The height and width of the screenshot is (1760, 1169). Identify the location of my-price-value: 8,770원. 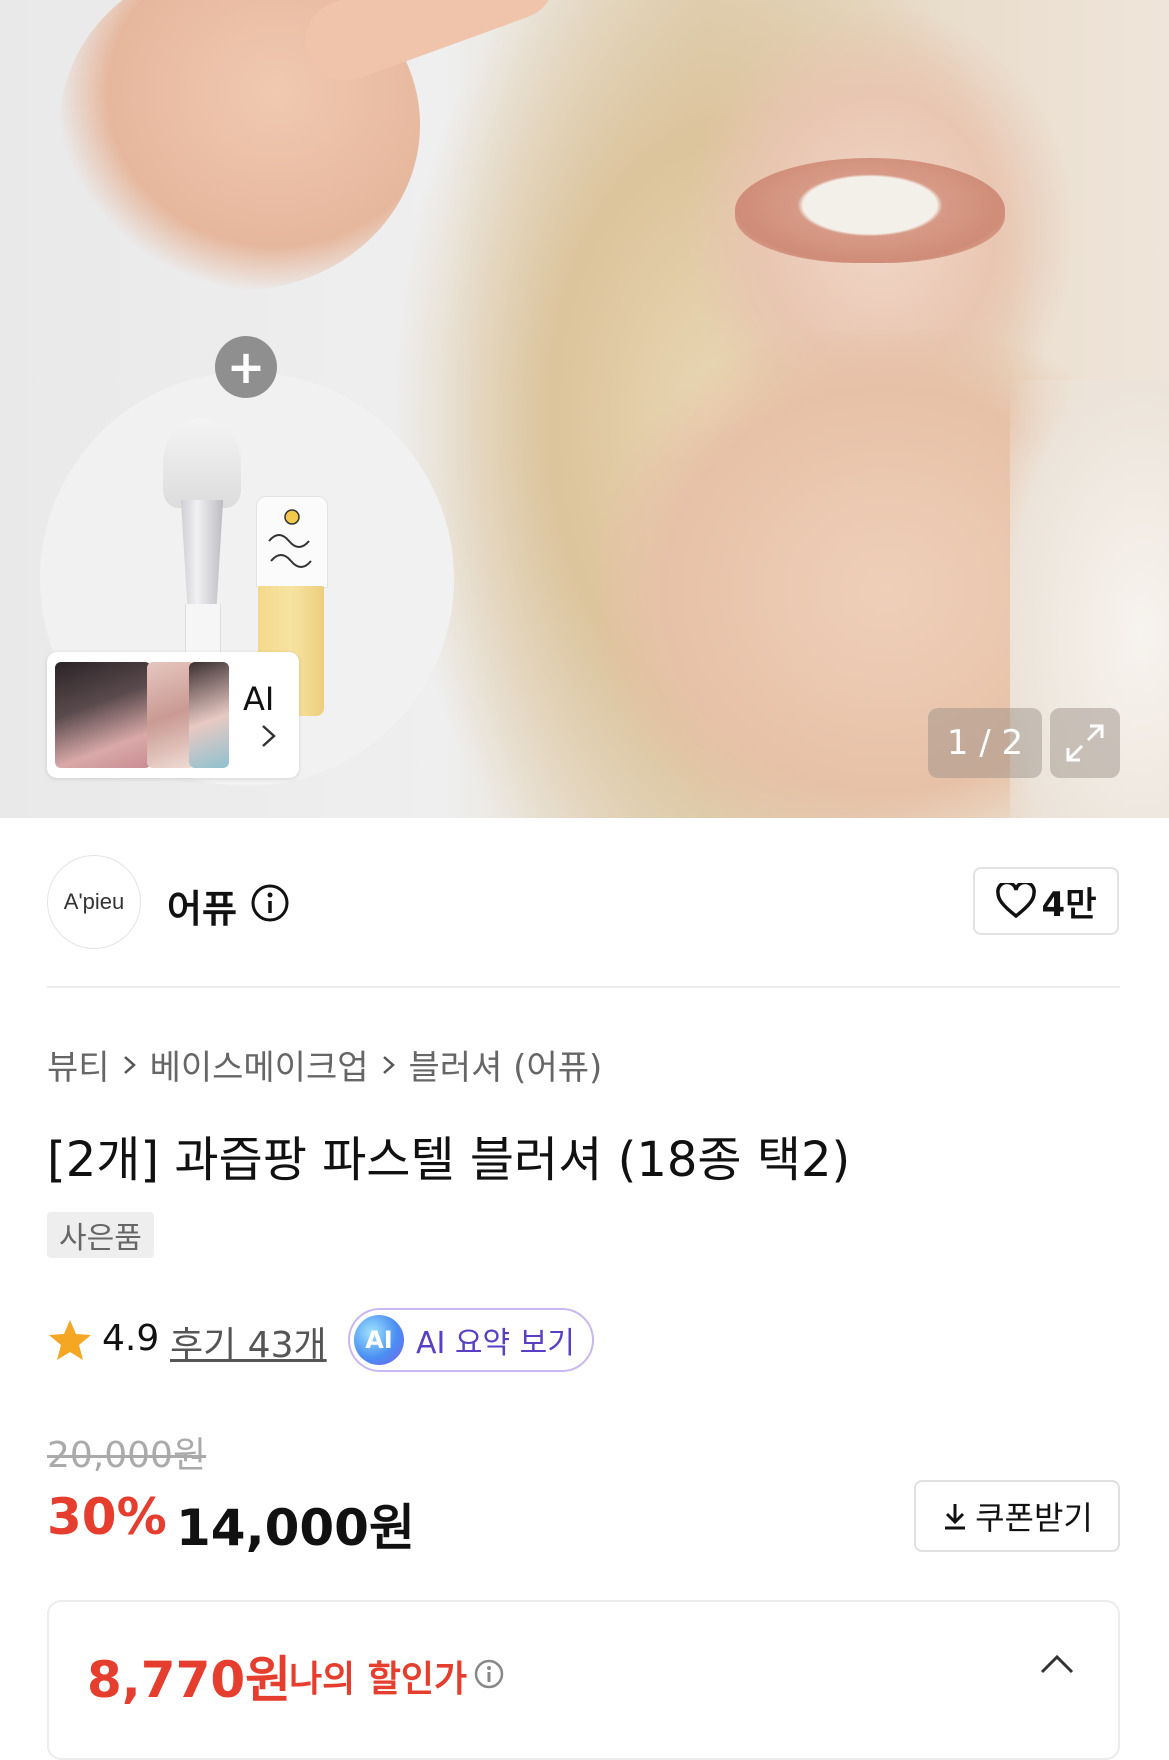
(189, 1680).